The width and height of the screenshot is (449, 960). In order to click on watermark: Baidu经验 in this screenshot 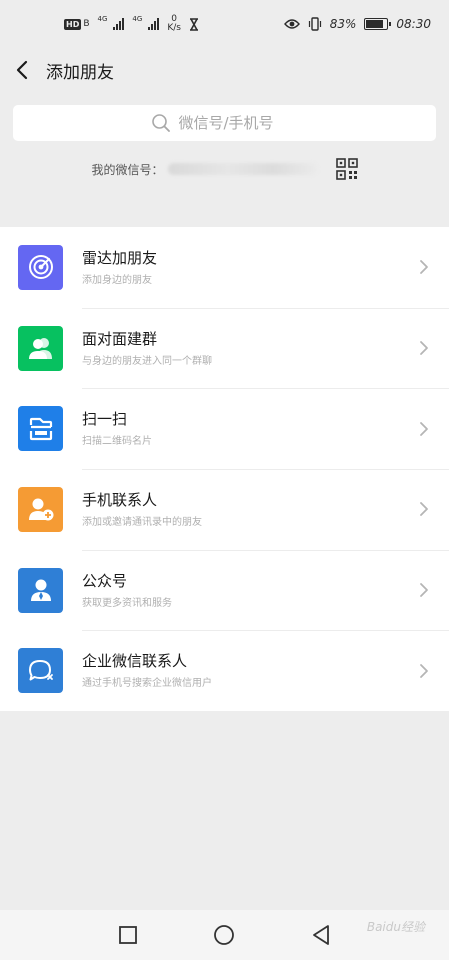, I will do `click(395, 927)`.